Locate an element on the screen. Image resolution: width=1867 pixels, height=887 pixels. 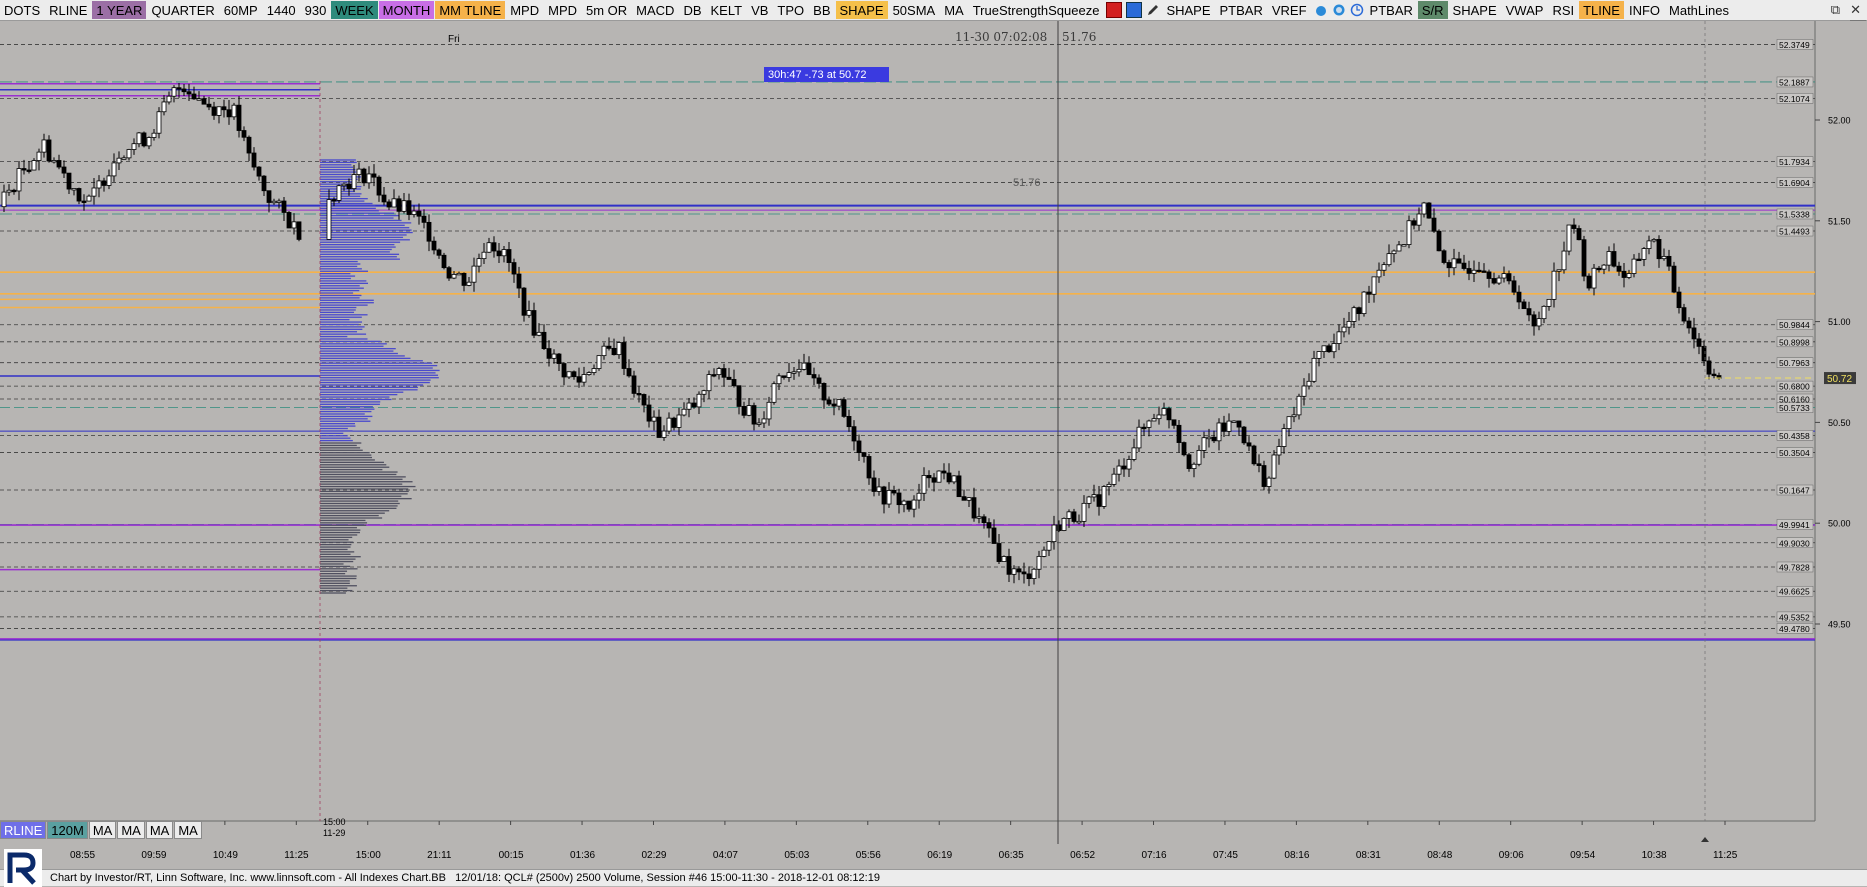
toolbar-button-ma: MA is located at coordinates (954, 10).